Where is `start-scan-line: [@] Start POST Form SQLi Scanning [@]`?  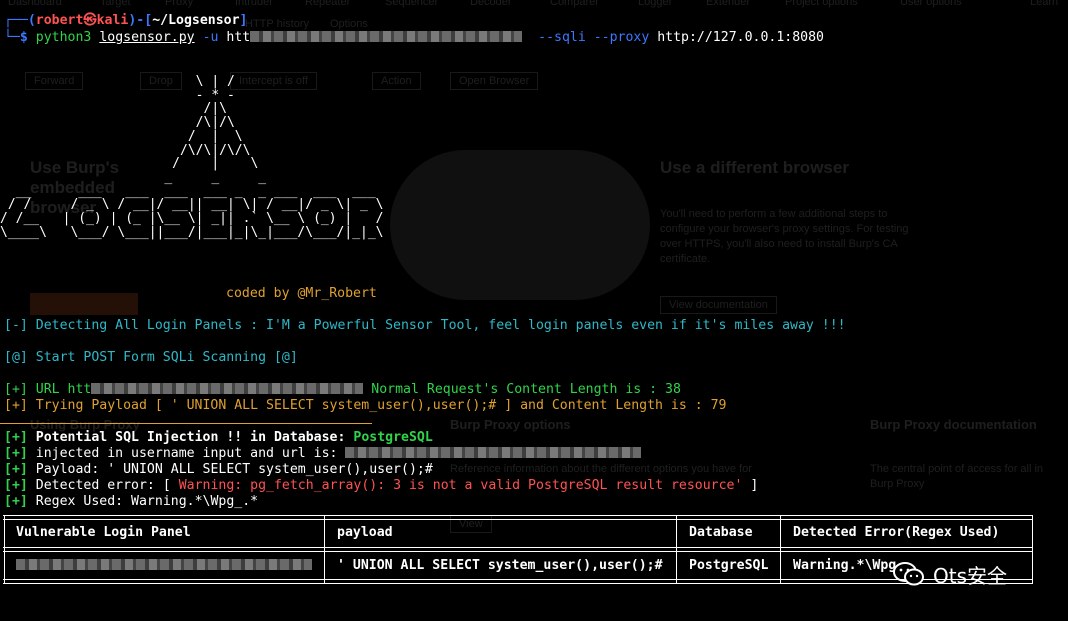
start-scan-line: [@] Start POST Form SQLi Scanning [@] is located at coordinates (151, 357).